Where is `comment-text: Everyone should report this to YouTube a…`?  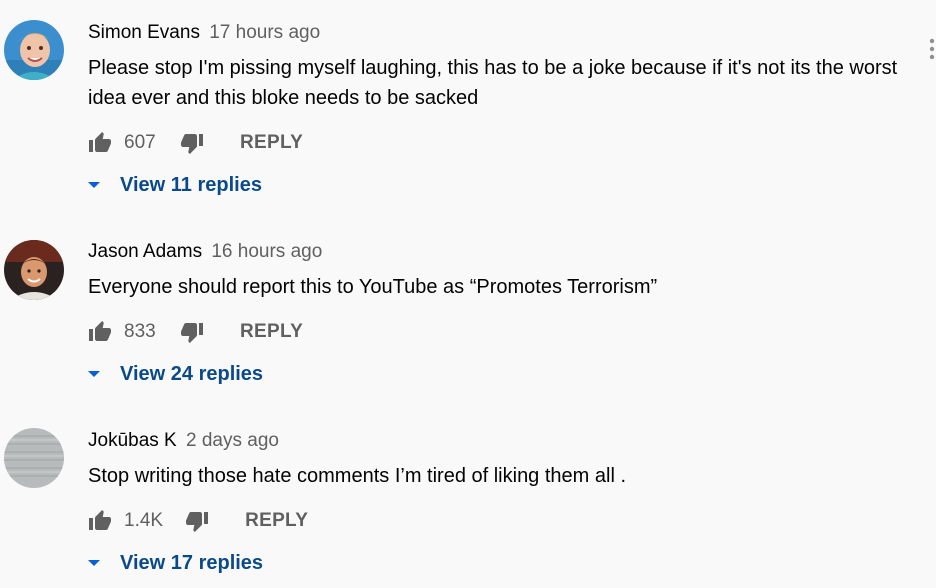
comment-text: Everyone should report this to YouTube a… is located at coordinates (373, 287).